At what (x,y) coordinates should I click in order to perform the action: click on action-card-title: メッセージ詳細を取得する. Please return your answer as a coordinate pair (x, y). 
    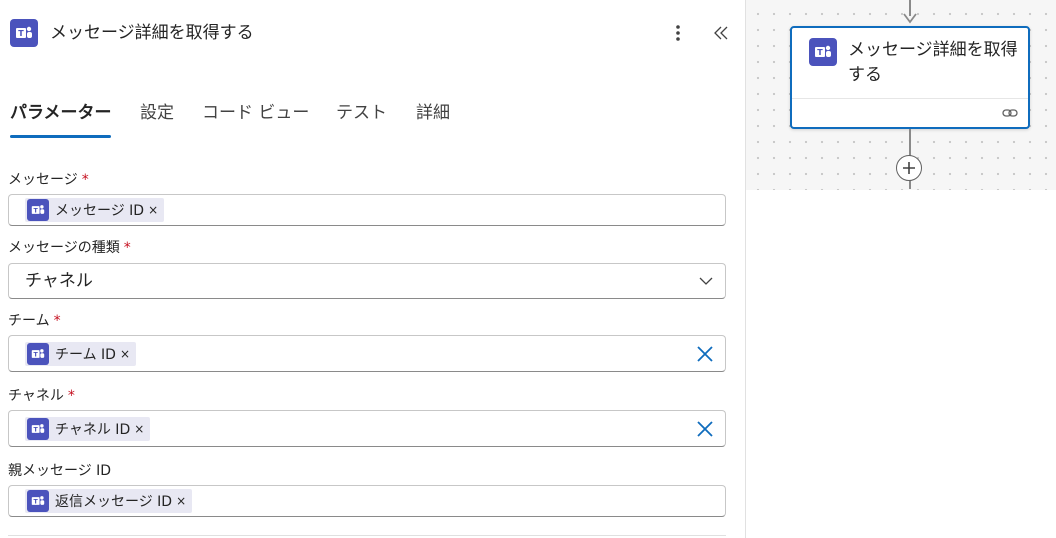
    Looking at the image, I should click on (933, 62).